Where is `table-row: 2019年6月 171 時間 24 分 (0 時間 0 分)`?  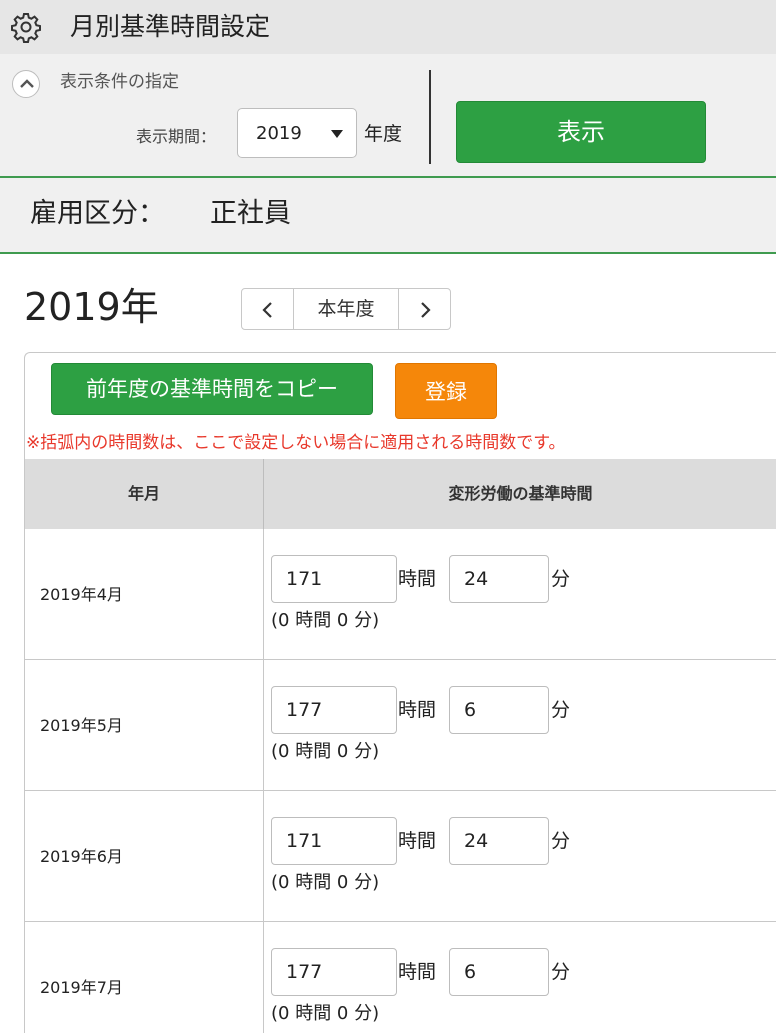 table-row: 2019年6月 171 時間 24 分 (0 時間 0 分) is located at coordinates (400, 856).